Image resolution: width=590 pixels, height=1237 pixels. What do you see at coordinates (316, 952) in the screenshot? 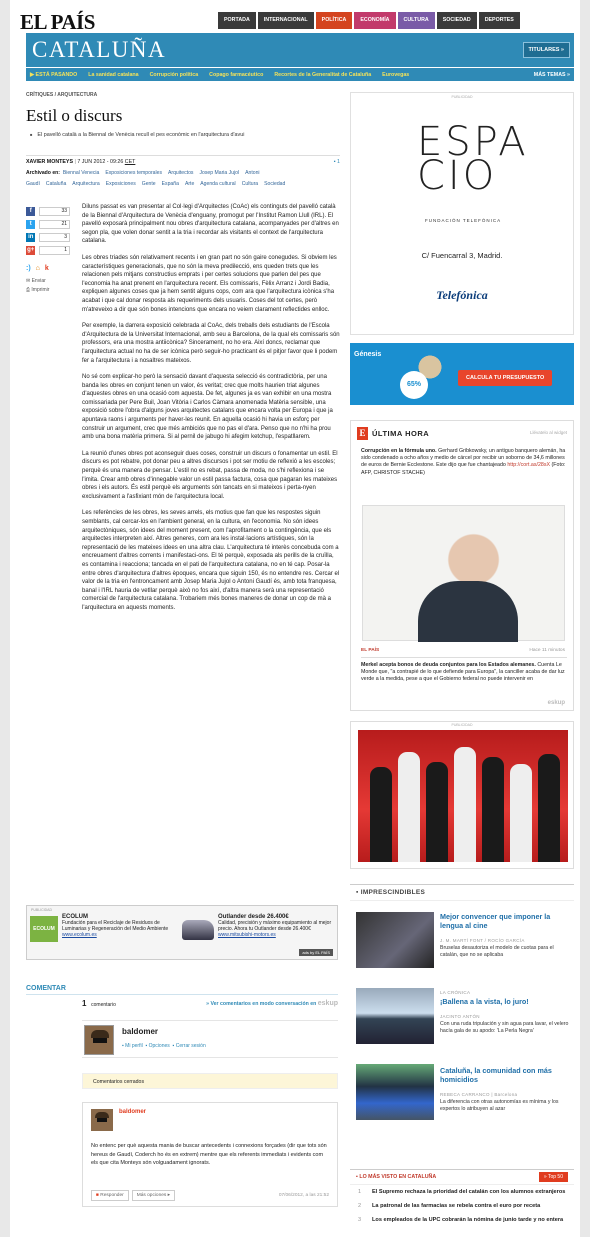
I see `ads-by-badge: ads by EL PAÍS` at bounding box center [316, 952].